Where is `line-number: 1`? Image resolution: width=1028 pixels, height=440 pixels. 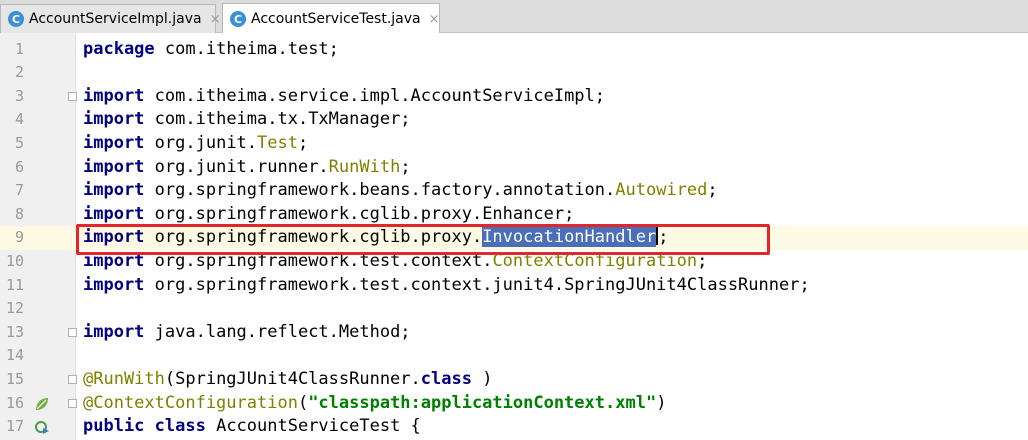 line-number: 1 is located at coordinates (19, 48).